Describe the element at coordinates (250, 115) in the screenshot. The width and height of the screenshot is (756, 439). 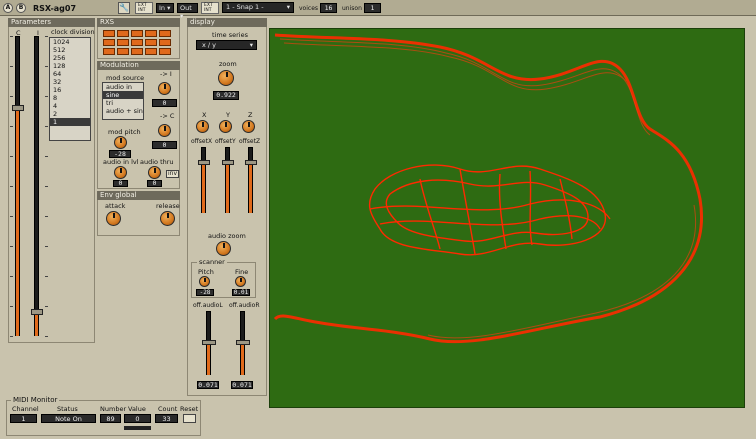
I see `z-label: Z` at that location.